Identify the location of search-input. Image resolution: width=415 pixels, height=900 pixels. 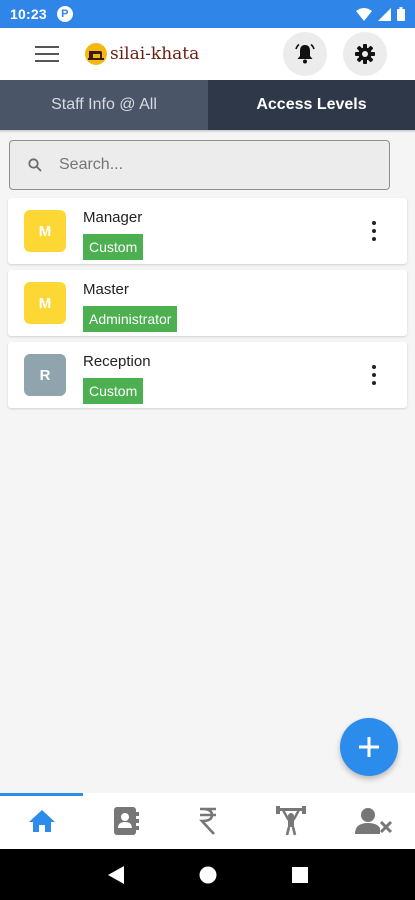
(209, 165).